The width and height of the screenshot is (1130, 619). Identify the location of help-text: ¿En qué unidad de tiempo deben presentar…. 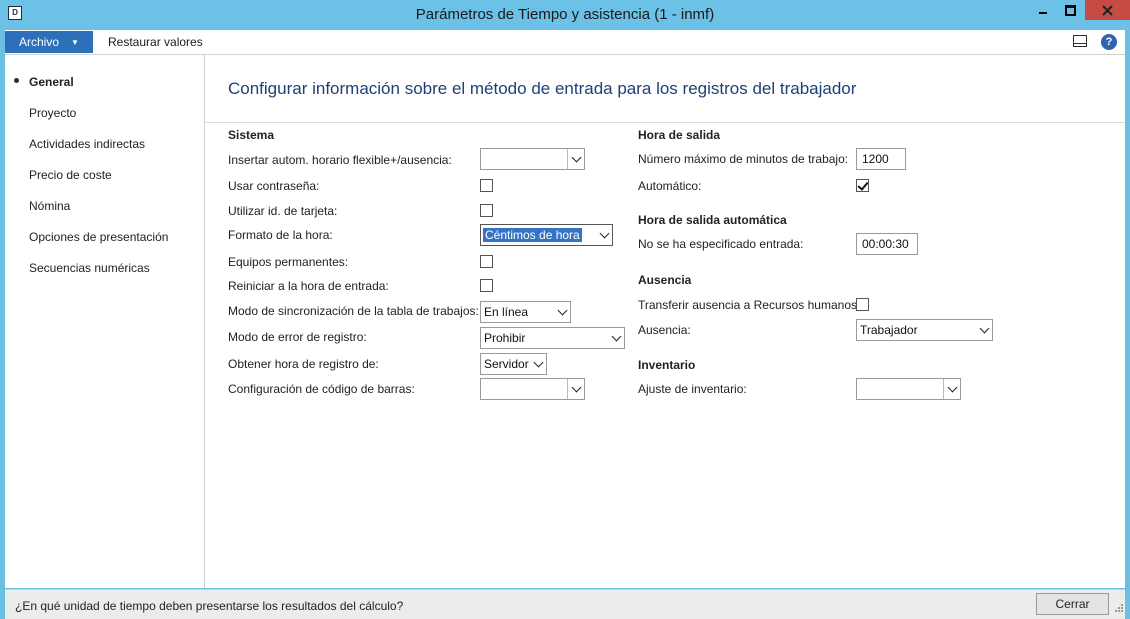
(209, 606).